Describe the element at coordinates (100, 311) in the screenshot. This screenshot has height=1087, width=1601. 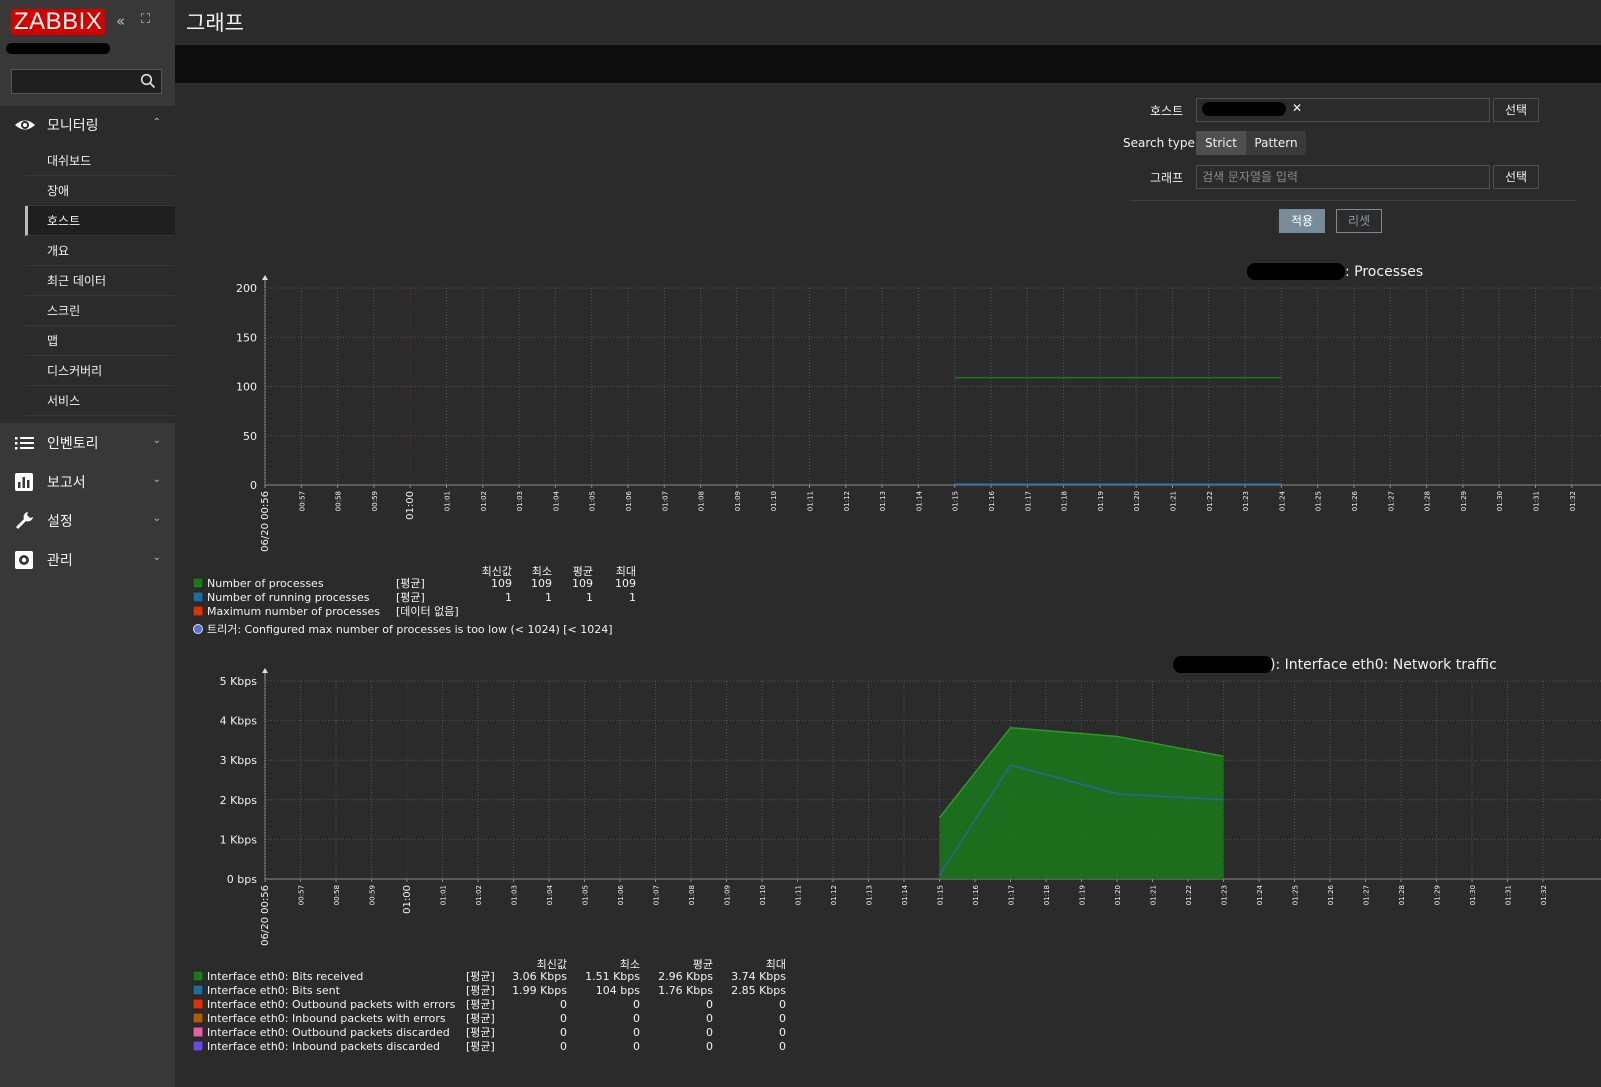
I see `submenu-screens: 스크린` at that location.